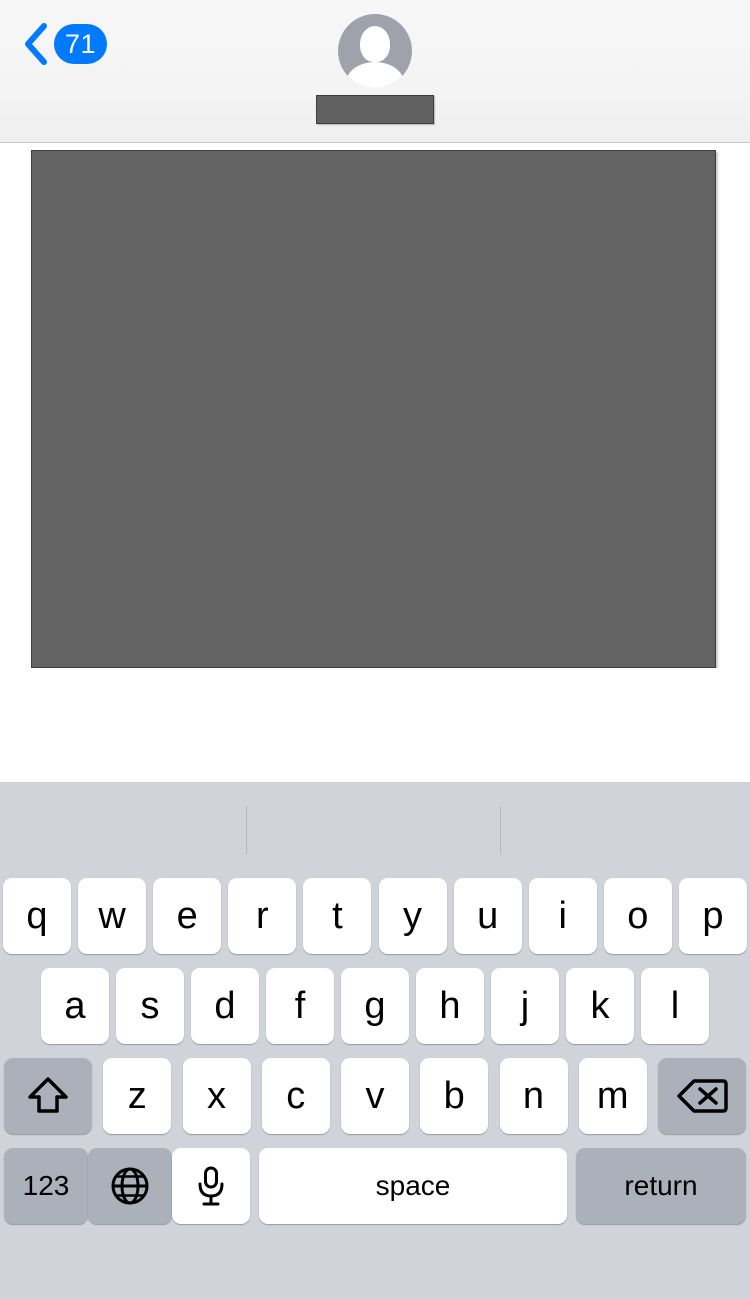 This screenshot has width=750, height=1299. What do you see at coordinates (225, 1006) in the screenshot?
I see `key-d: d` at bounding box center [225, 1006].